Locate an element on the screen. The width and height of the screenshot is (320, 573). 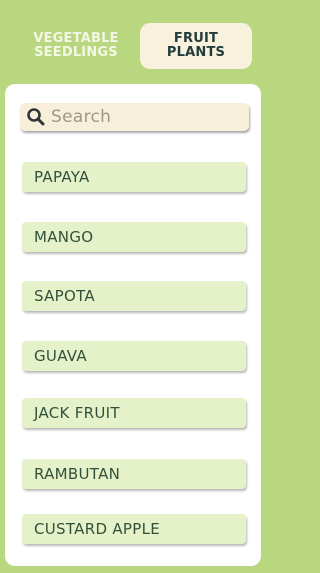
fruit-item-papaya: PAPAYA is located at coordinates (134, 177).